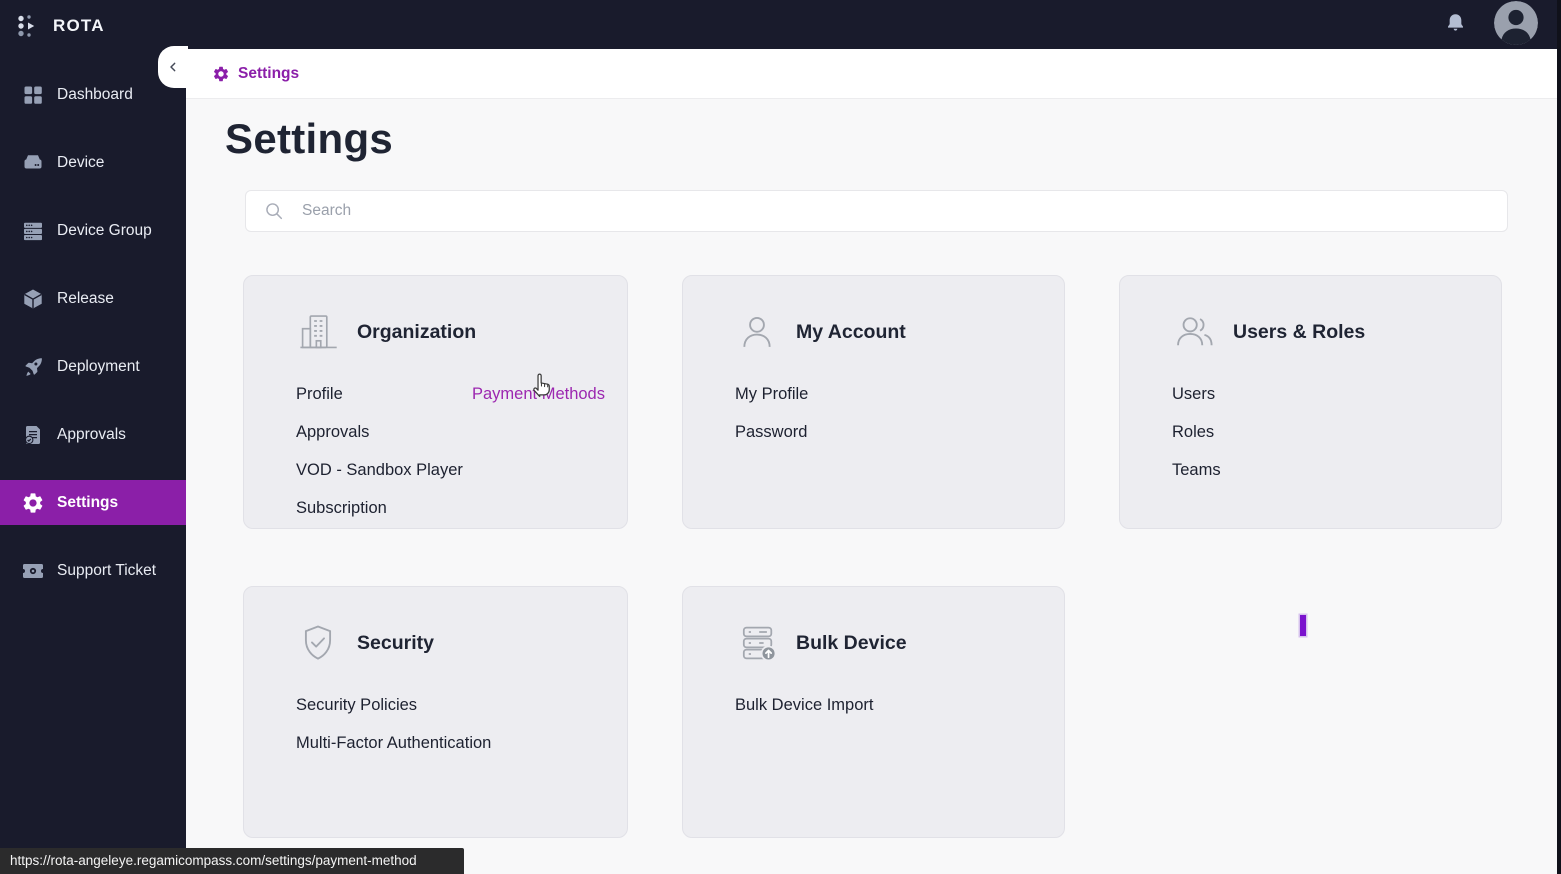 This screenshot has height=874, width=1561. I want to click on link-subscription: Subscription, so click(384, 508).